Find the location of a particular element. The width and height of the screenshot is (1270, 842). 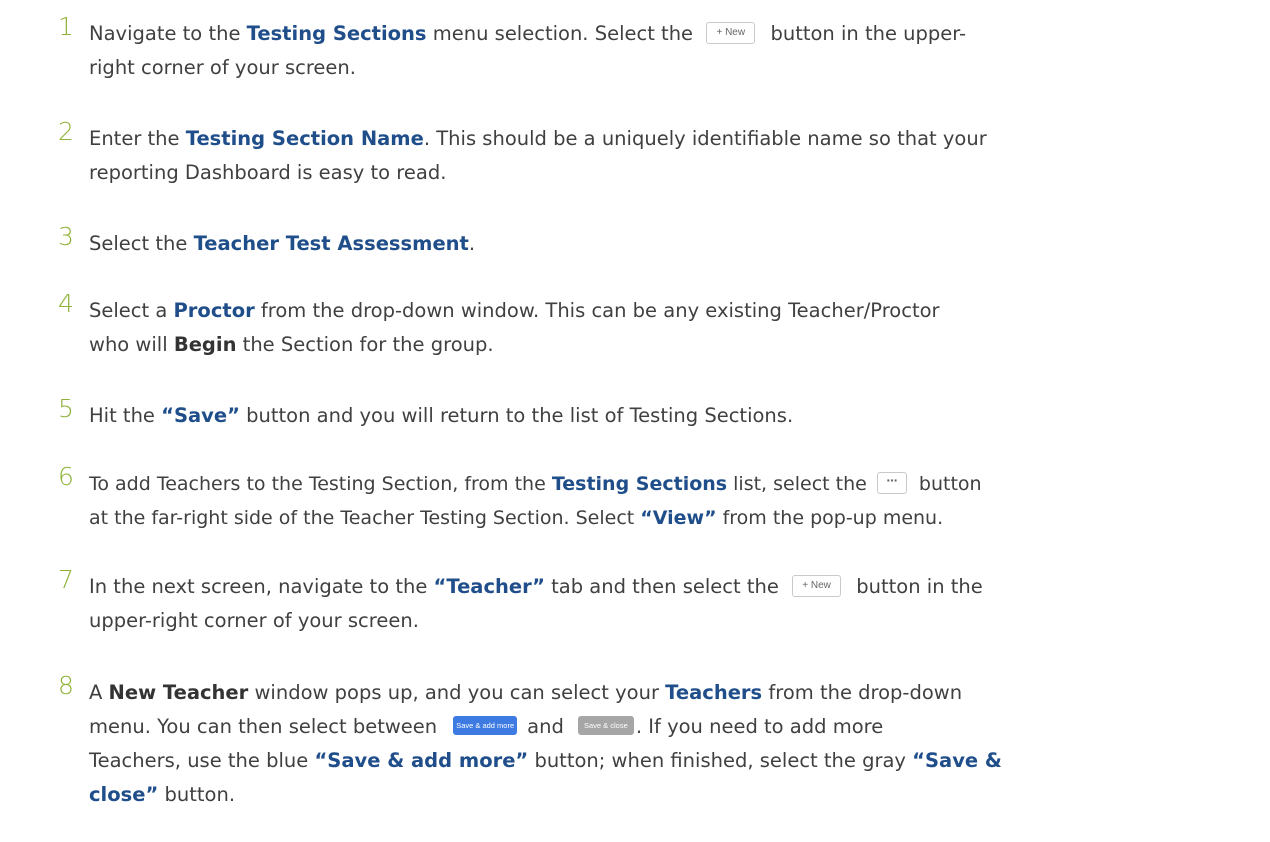

save-close-button-image: Save & close is located at coordinates (605, 725).